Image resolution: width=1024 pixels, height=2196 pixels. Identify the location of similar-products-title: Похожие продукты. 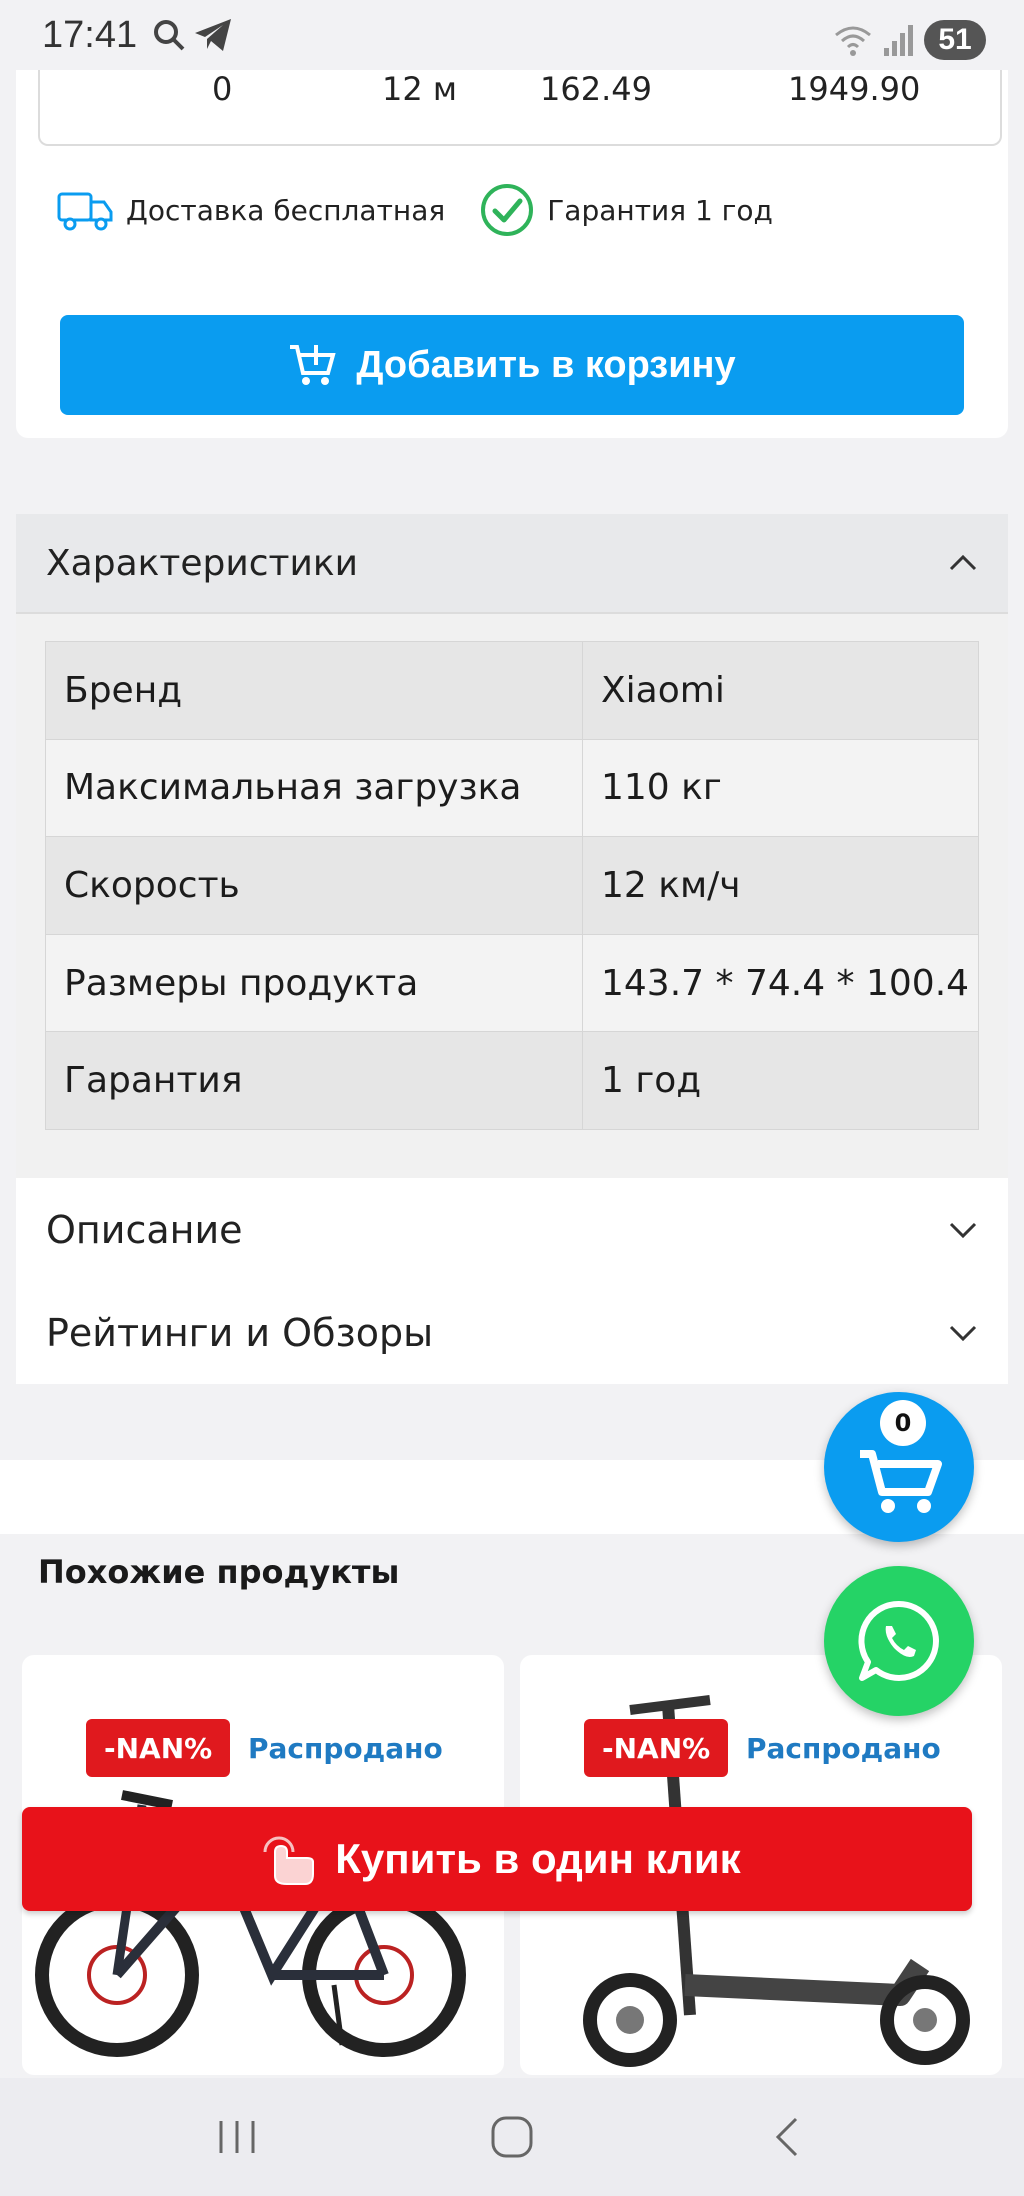
(219, 1572).